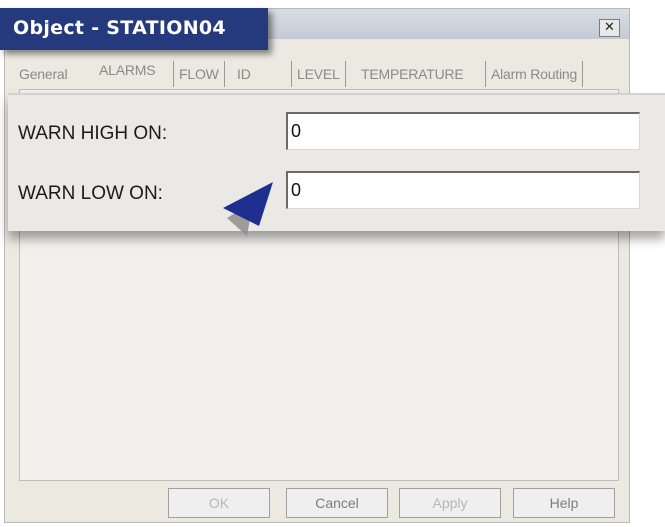  I want to click on window-title: Object - STATION04, so click(119, 28).